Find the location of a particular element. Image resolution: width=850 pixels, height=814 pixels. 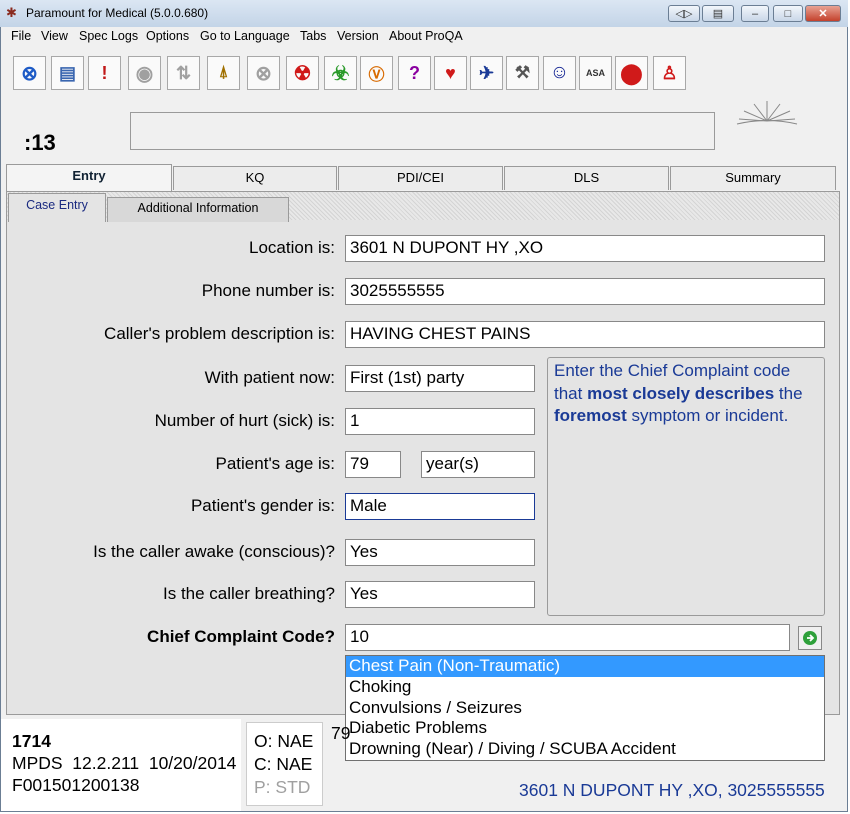

asa-icon: ASA is located at coordinates (595, 73).